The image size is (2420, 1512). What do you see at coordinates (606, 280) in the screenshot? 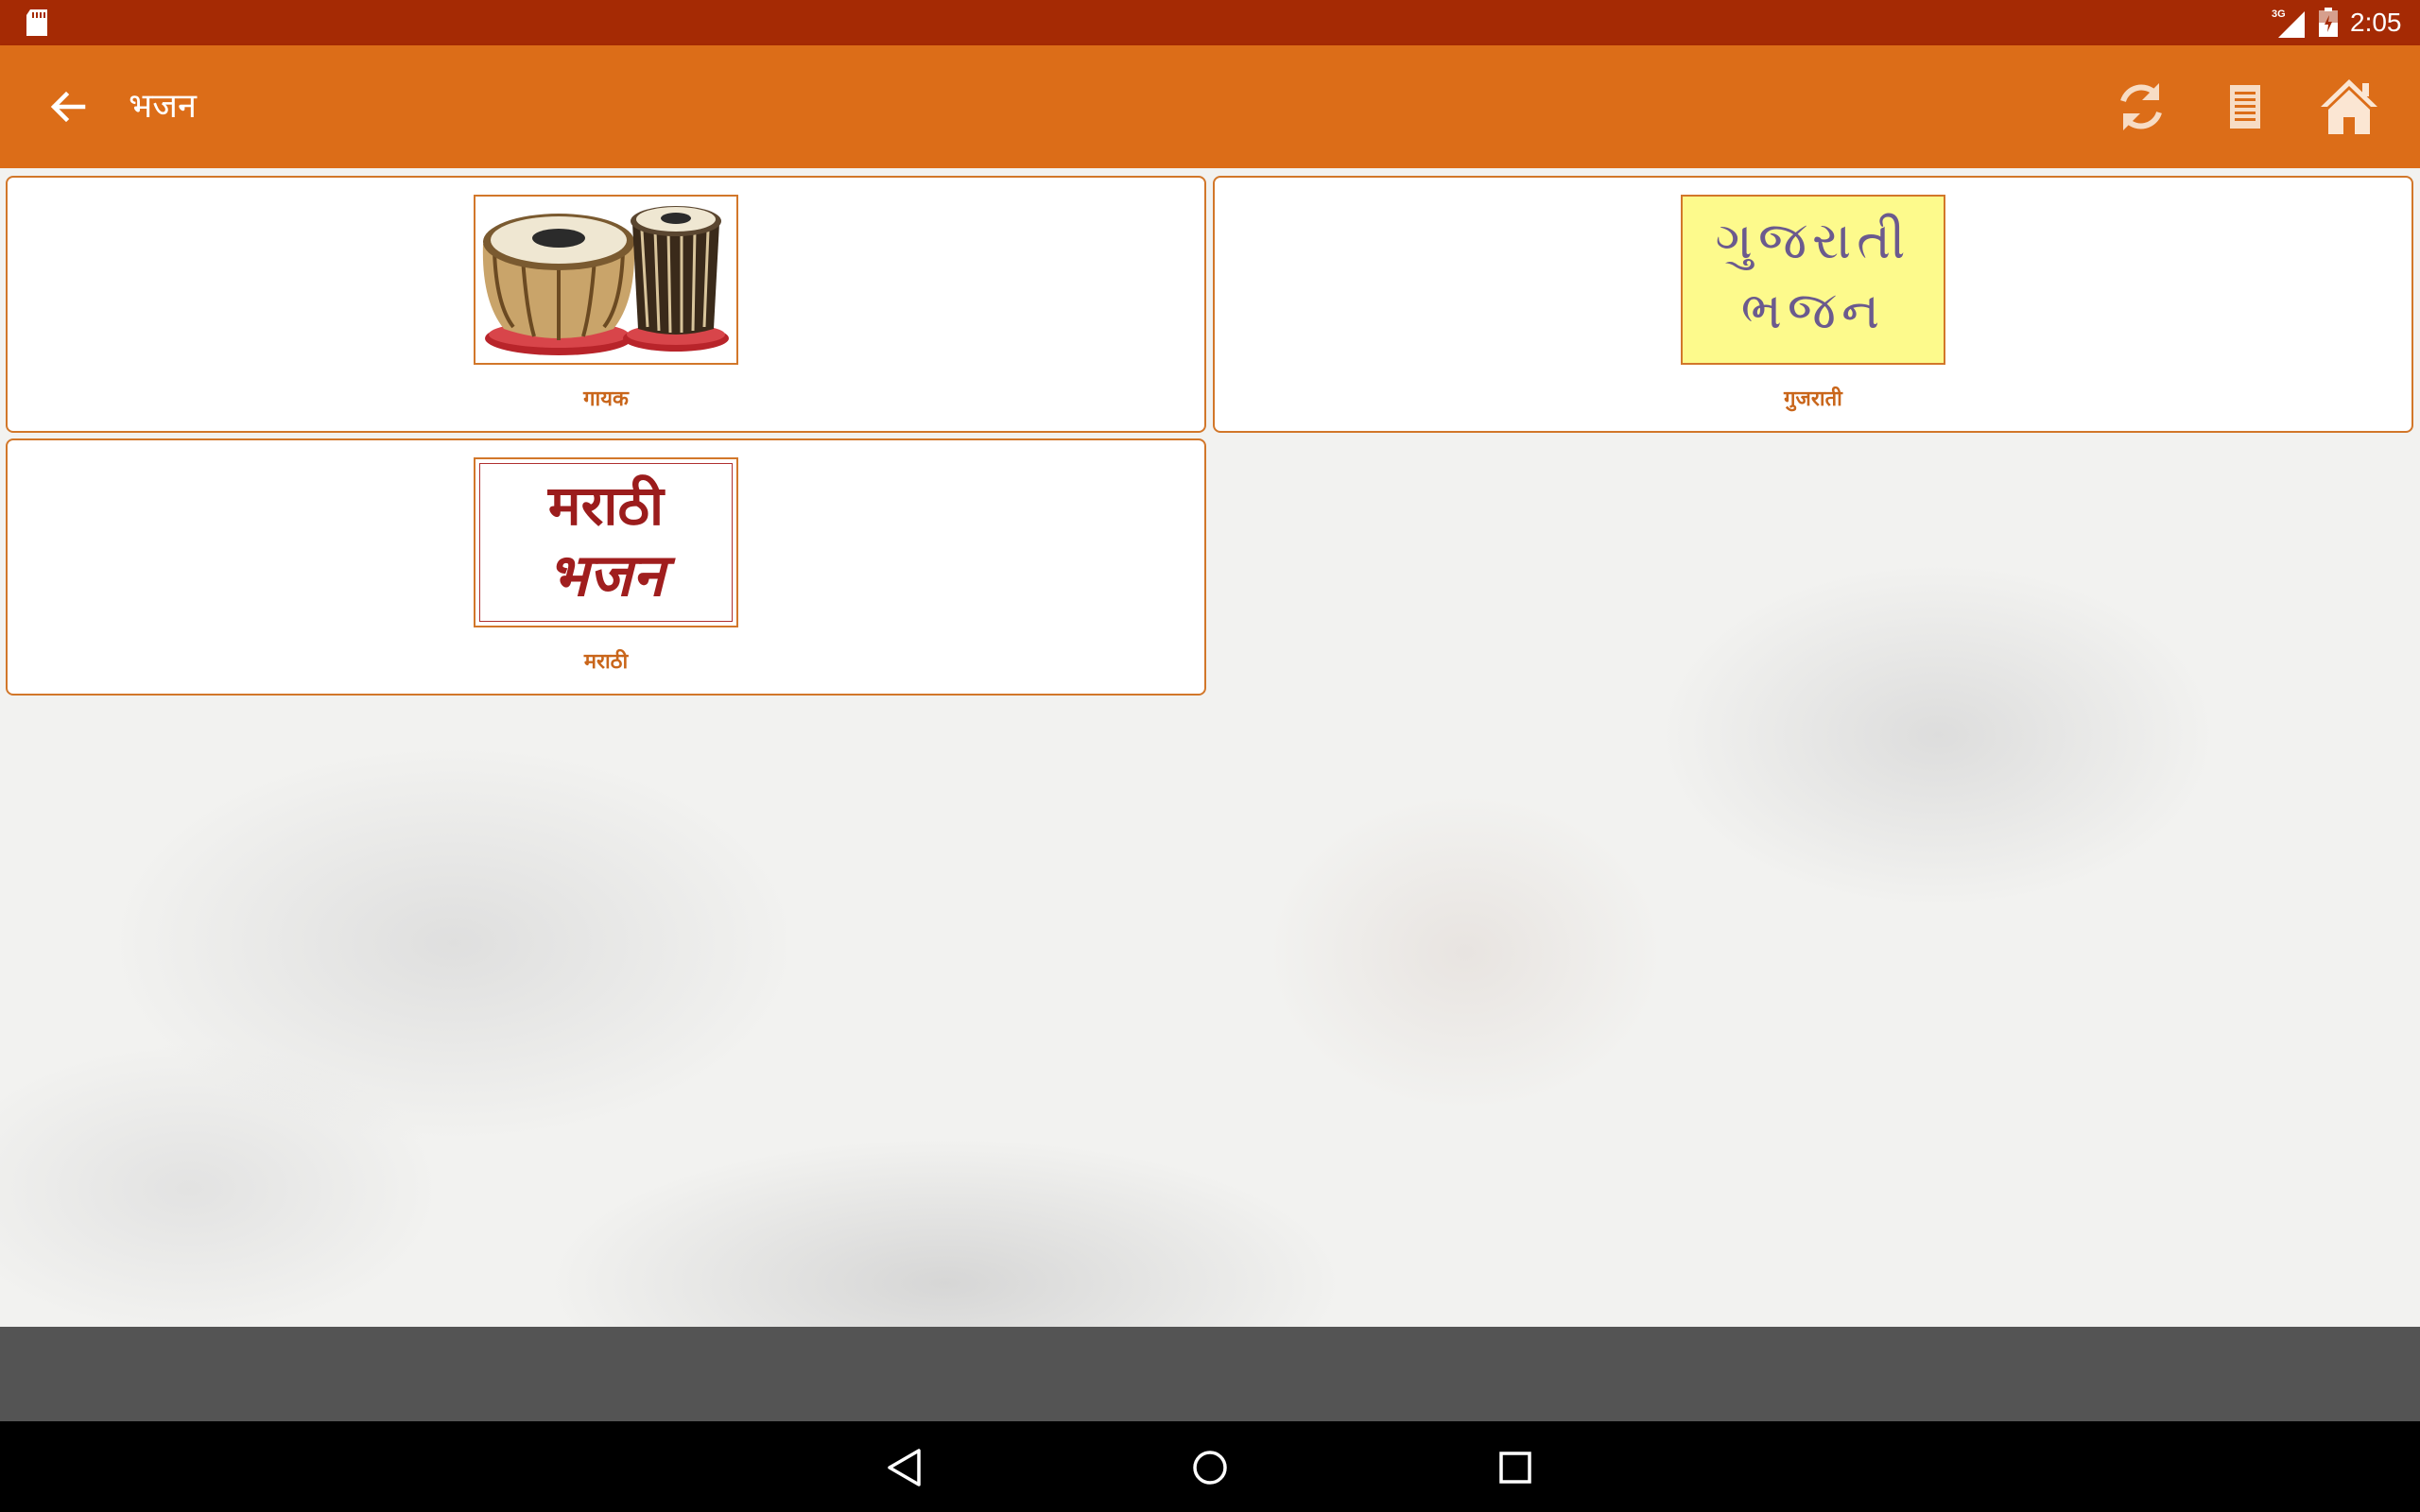
I see `tabla-image` at bounding box center [606, 280].